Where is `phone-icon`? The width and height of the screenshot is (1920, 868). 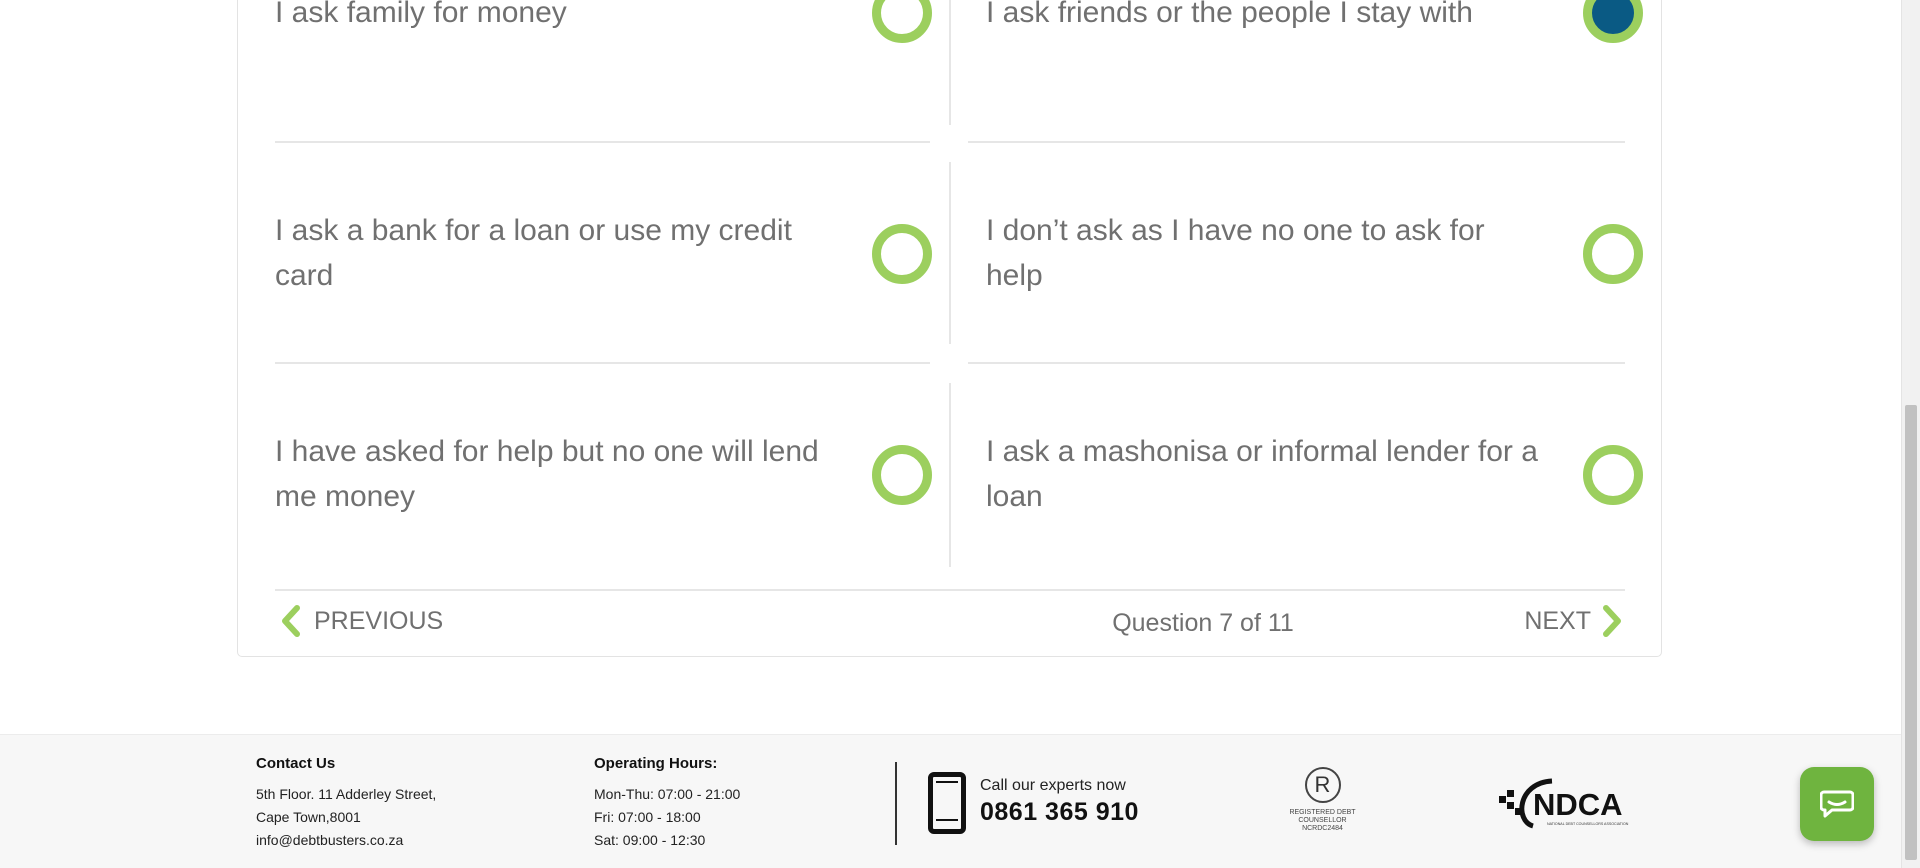 phone-icon is located at coordinates (947, 803).